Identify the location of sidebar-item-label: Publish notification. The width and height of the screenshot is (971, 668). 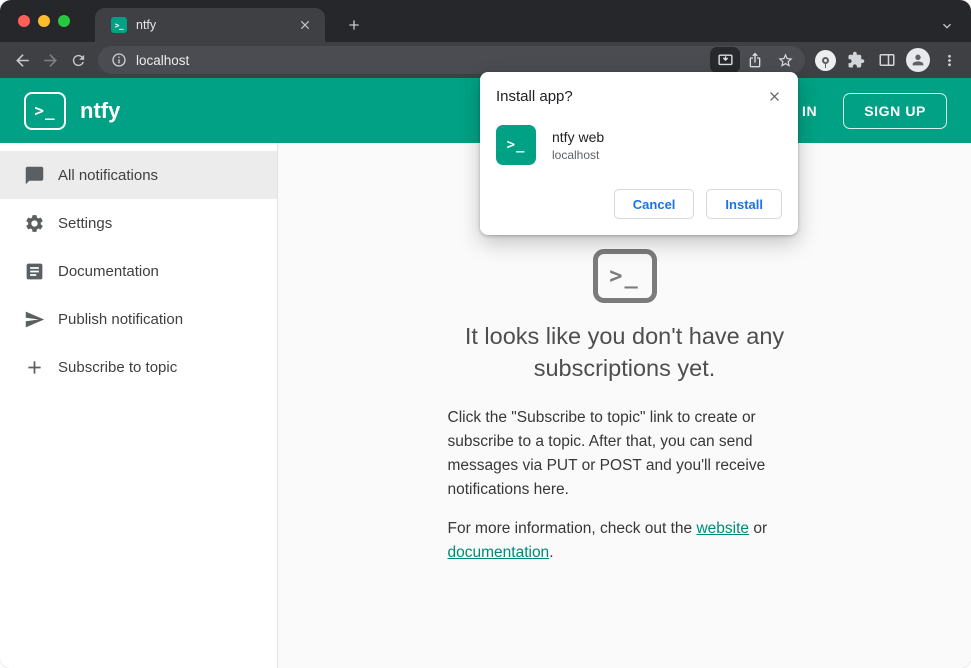
(121, 319).